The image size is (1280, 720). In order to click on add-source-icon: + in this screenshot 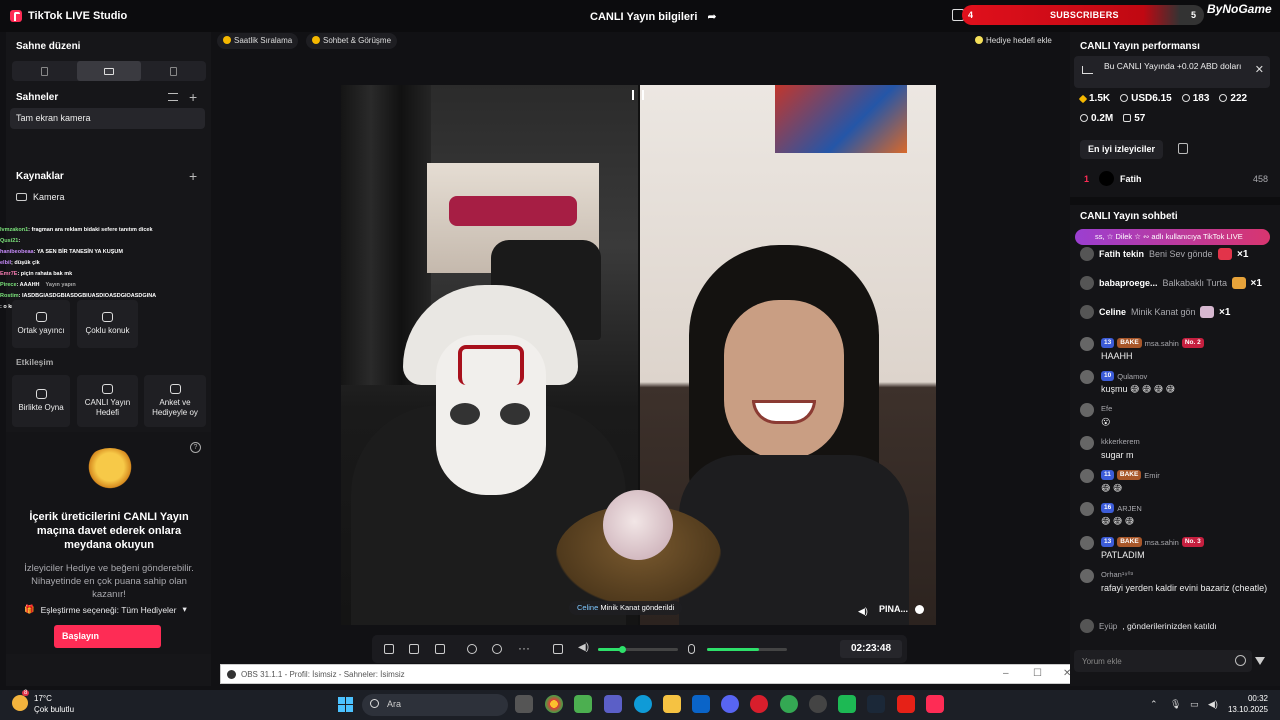, I will do `click(193, 176)`.